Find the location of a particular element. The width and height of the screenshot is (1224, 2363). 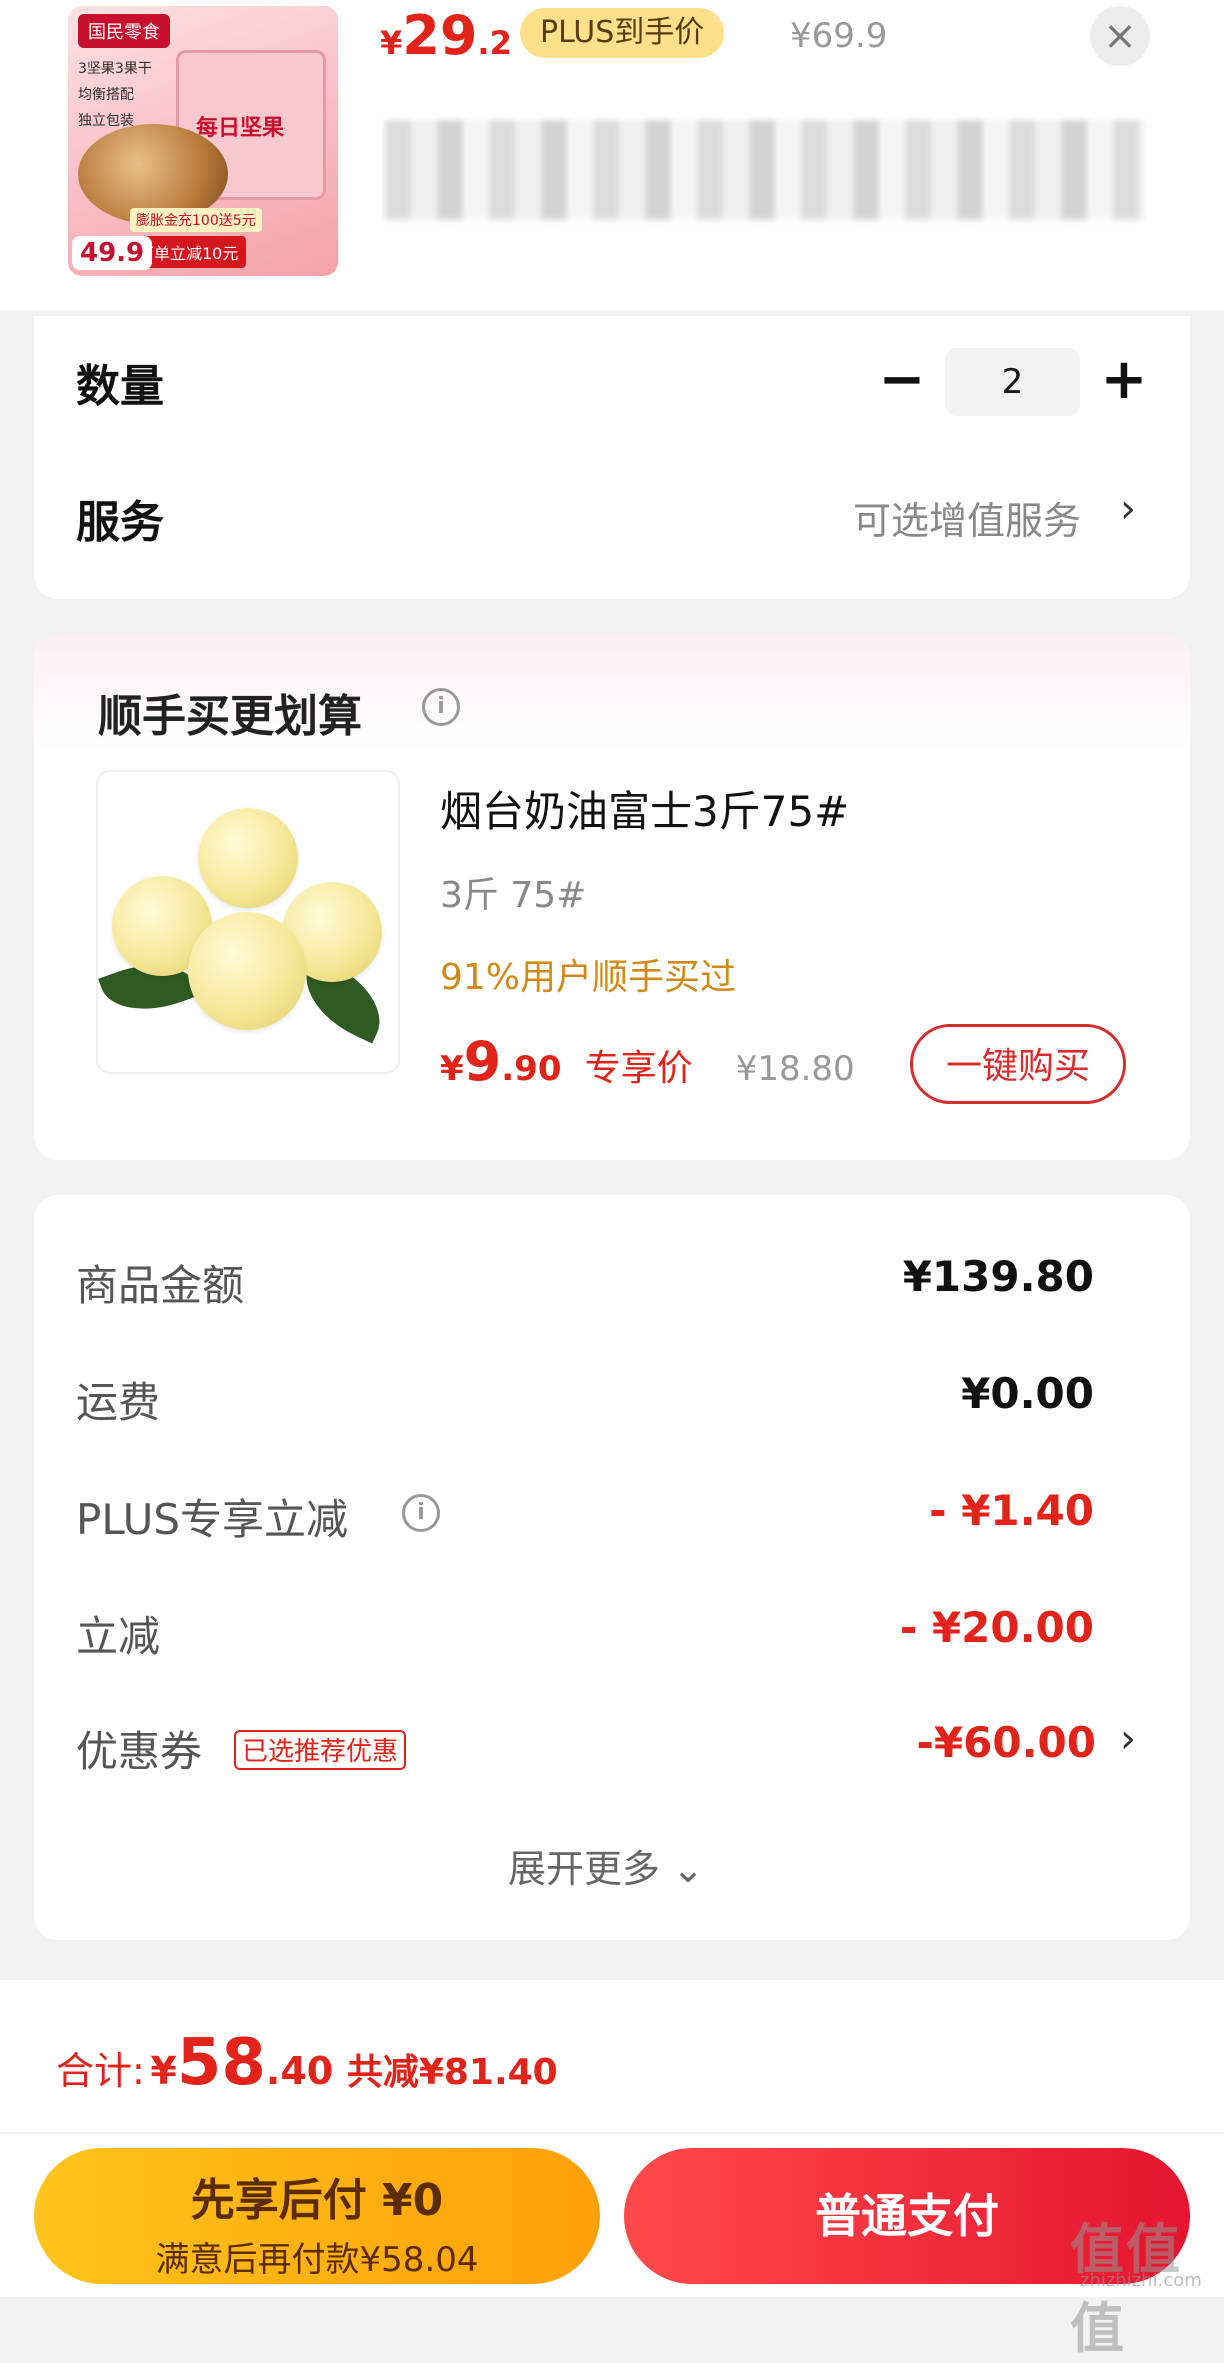

expand-more-button: 展开更多 ⌄ is located at coordinates (606, 1865).